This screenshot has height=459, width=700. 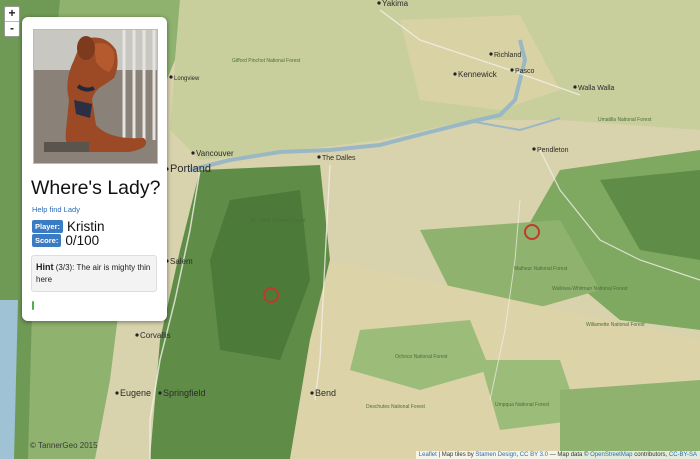 What do you see at coordinates (215, 153) in the screenshot?
I see `city-label: Vancouver` at bounding box center [215, 153].